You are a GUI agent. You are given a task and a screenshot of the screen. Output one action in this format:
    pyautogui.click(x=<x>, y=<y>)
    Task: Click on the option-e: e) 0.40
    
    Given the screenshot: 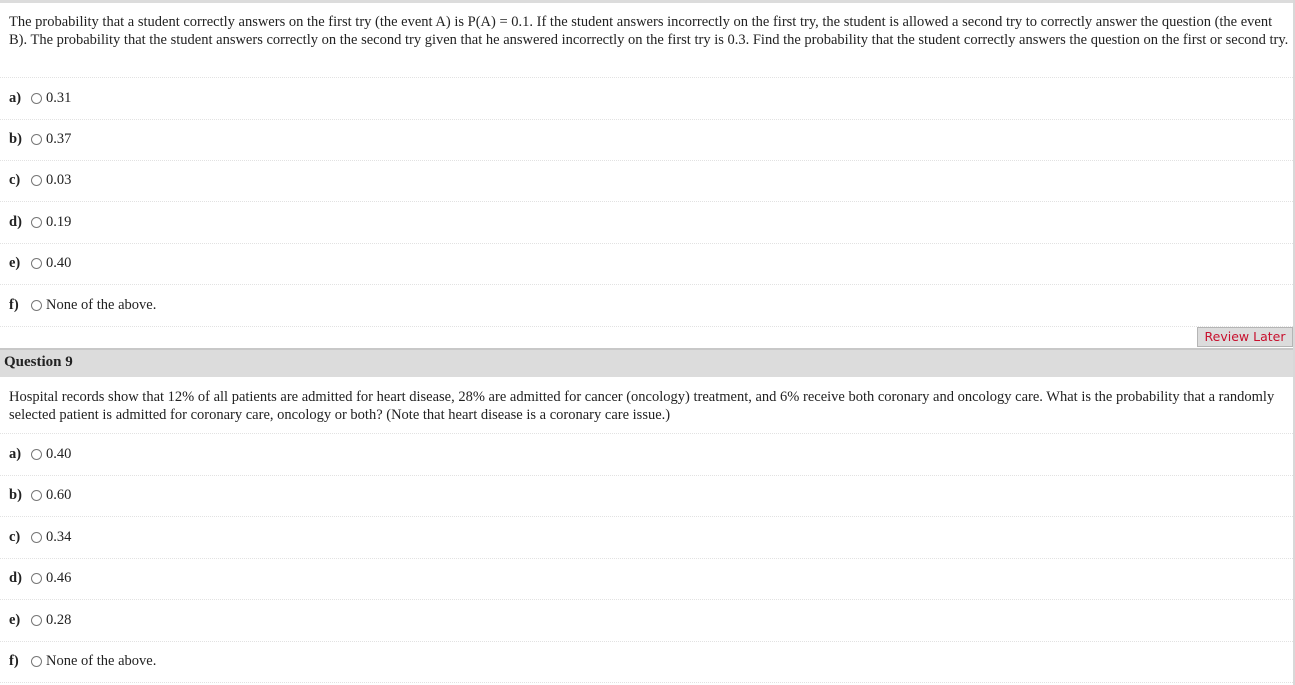 What is the action you would take?
    pyautogui.click(x=646, y=264)
    